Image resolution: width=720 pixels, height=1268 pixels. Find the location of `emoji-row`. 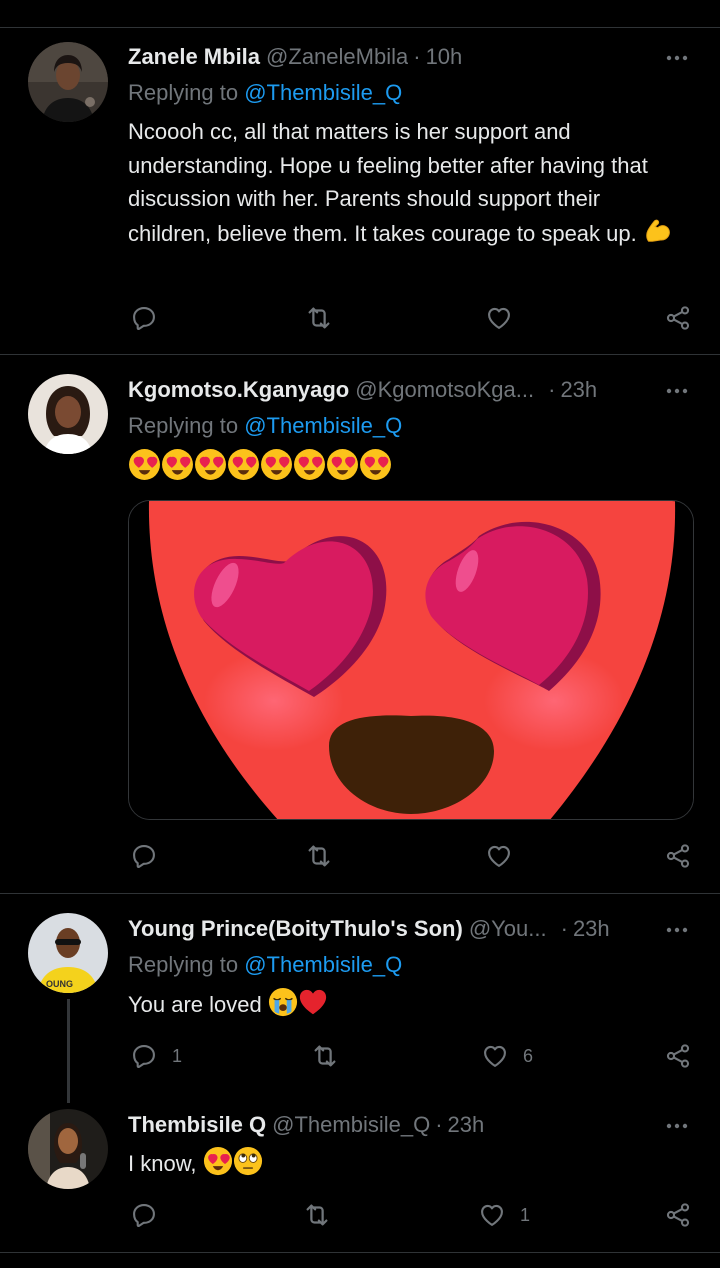

emoji-row is located at coordinates (400, 465).